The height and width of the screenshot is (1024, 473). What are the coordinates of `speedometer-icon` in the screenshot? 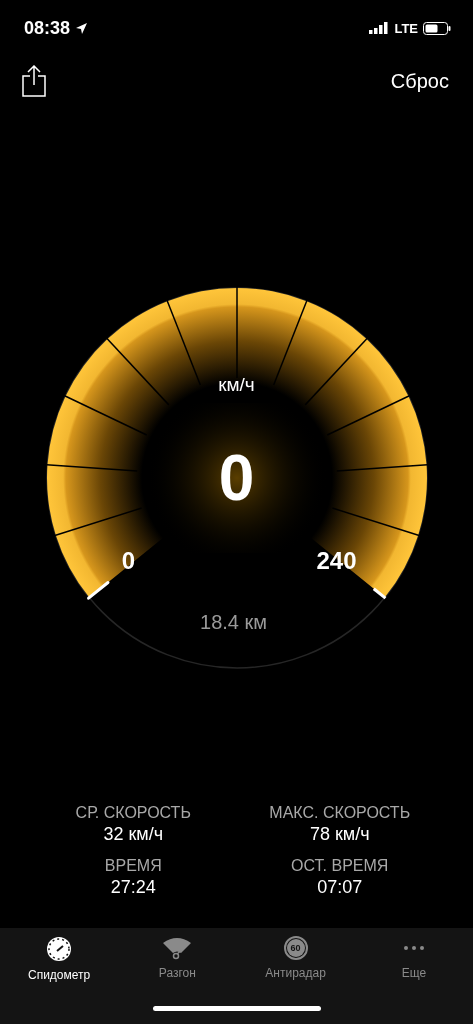 It's located at (59, 949).